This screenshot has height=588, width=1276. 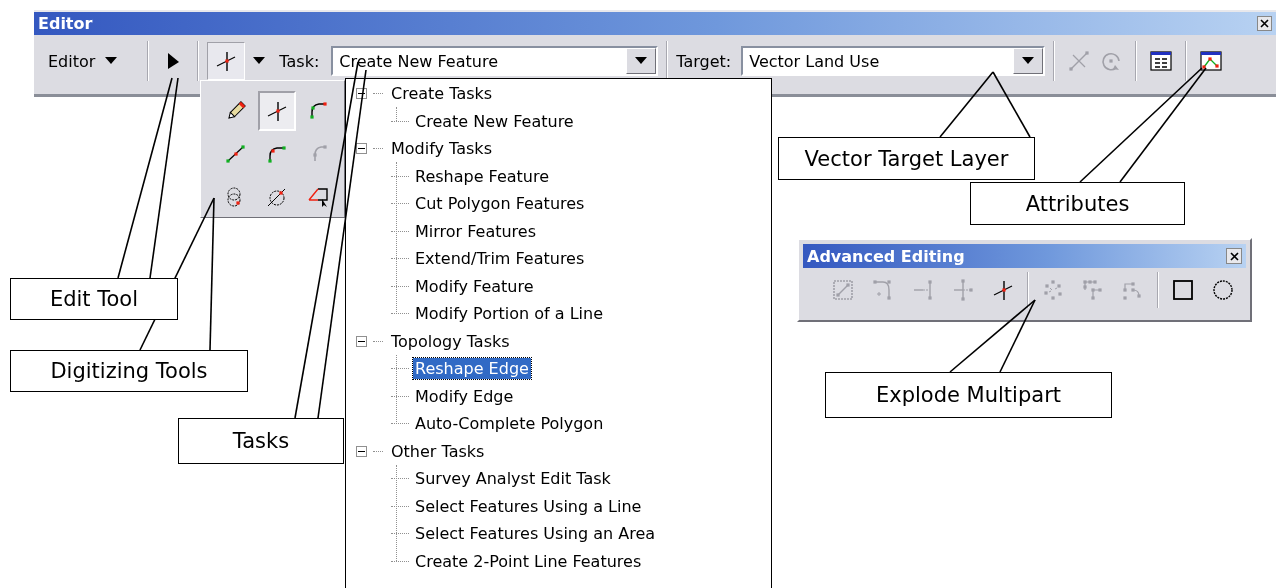 I want to click on task-item: Modify Edge, so click(x=464, y=396).